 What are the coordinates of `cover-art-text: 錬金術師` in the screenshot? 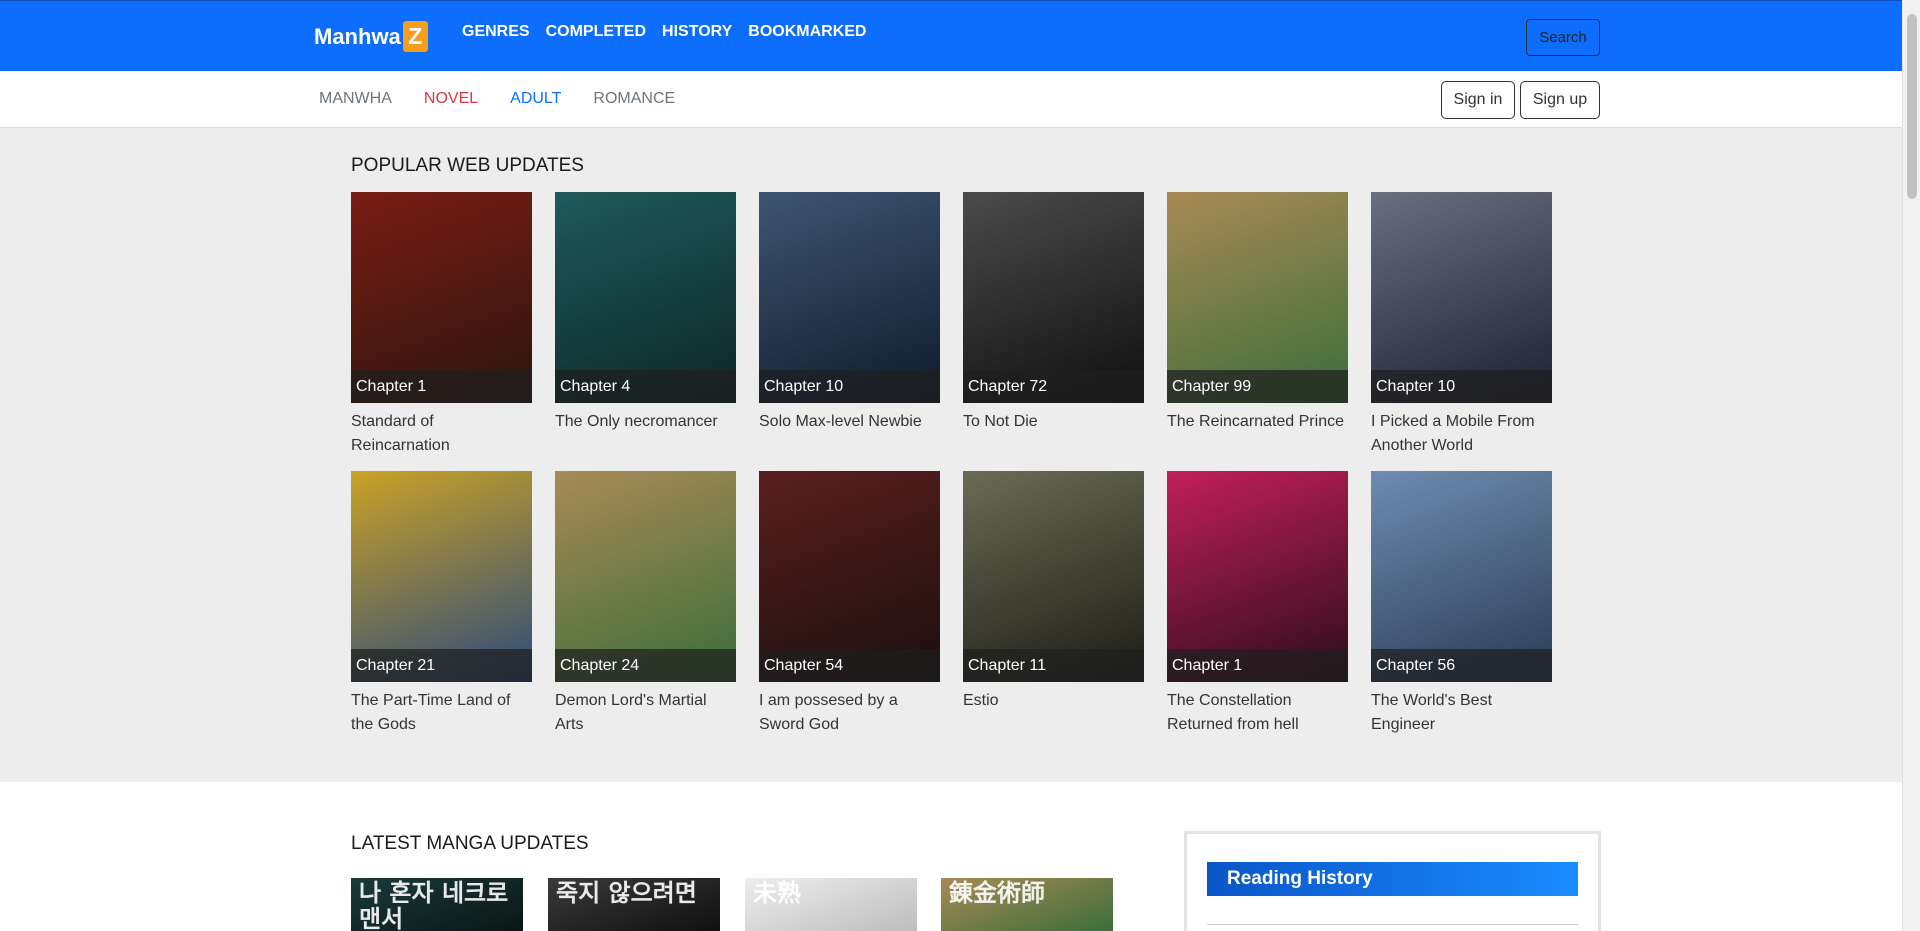 It's located at (997, 893).